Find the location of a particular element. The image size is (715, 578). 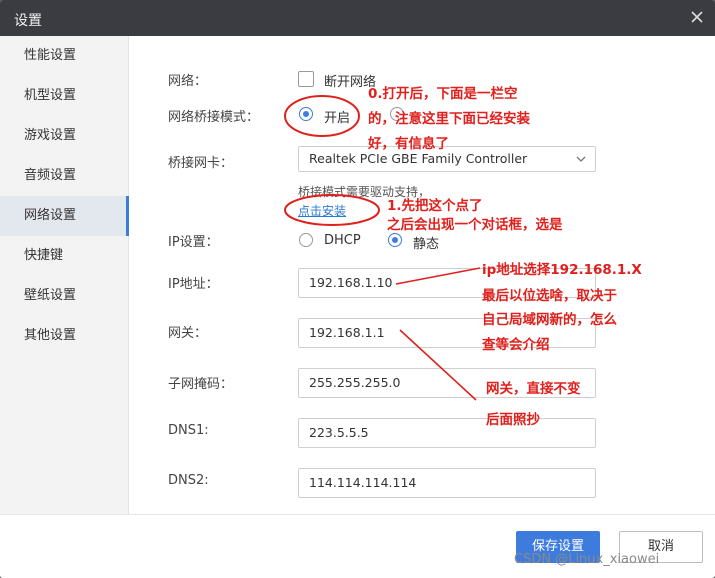

annotation-gateway-line2: 后面照抄 is located at coordinates (513, 420).